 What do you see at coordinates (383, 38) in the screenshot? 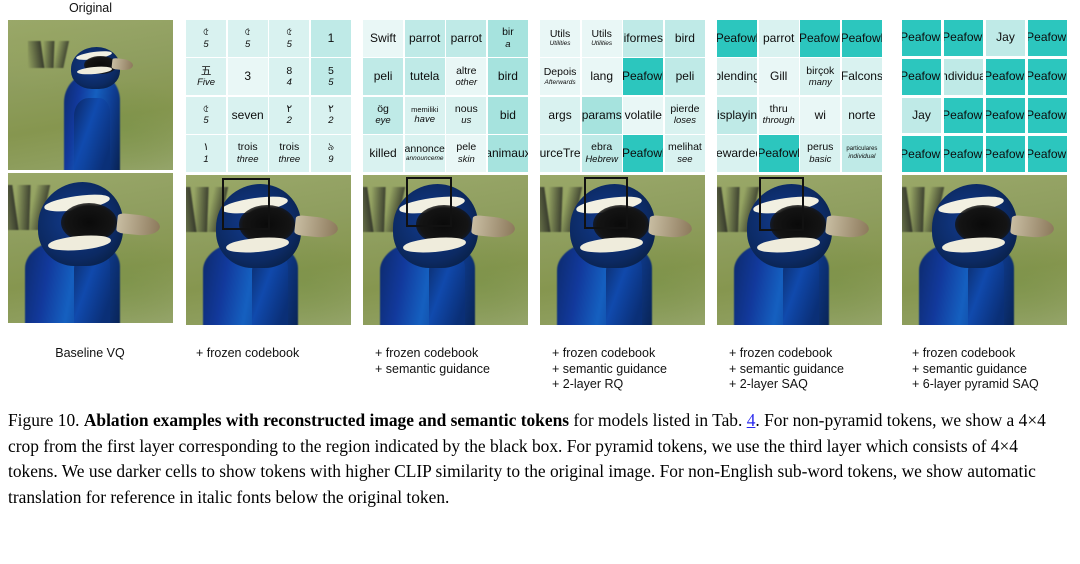
I see `token-cell: Swift` at bounding box center [383, 38].